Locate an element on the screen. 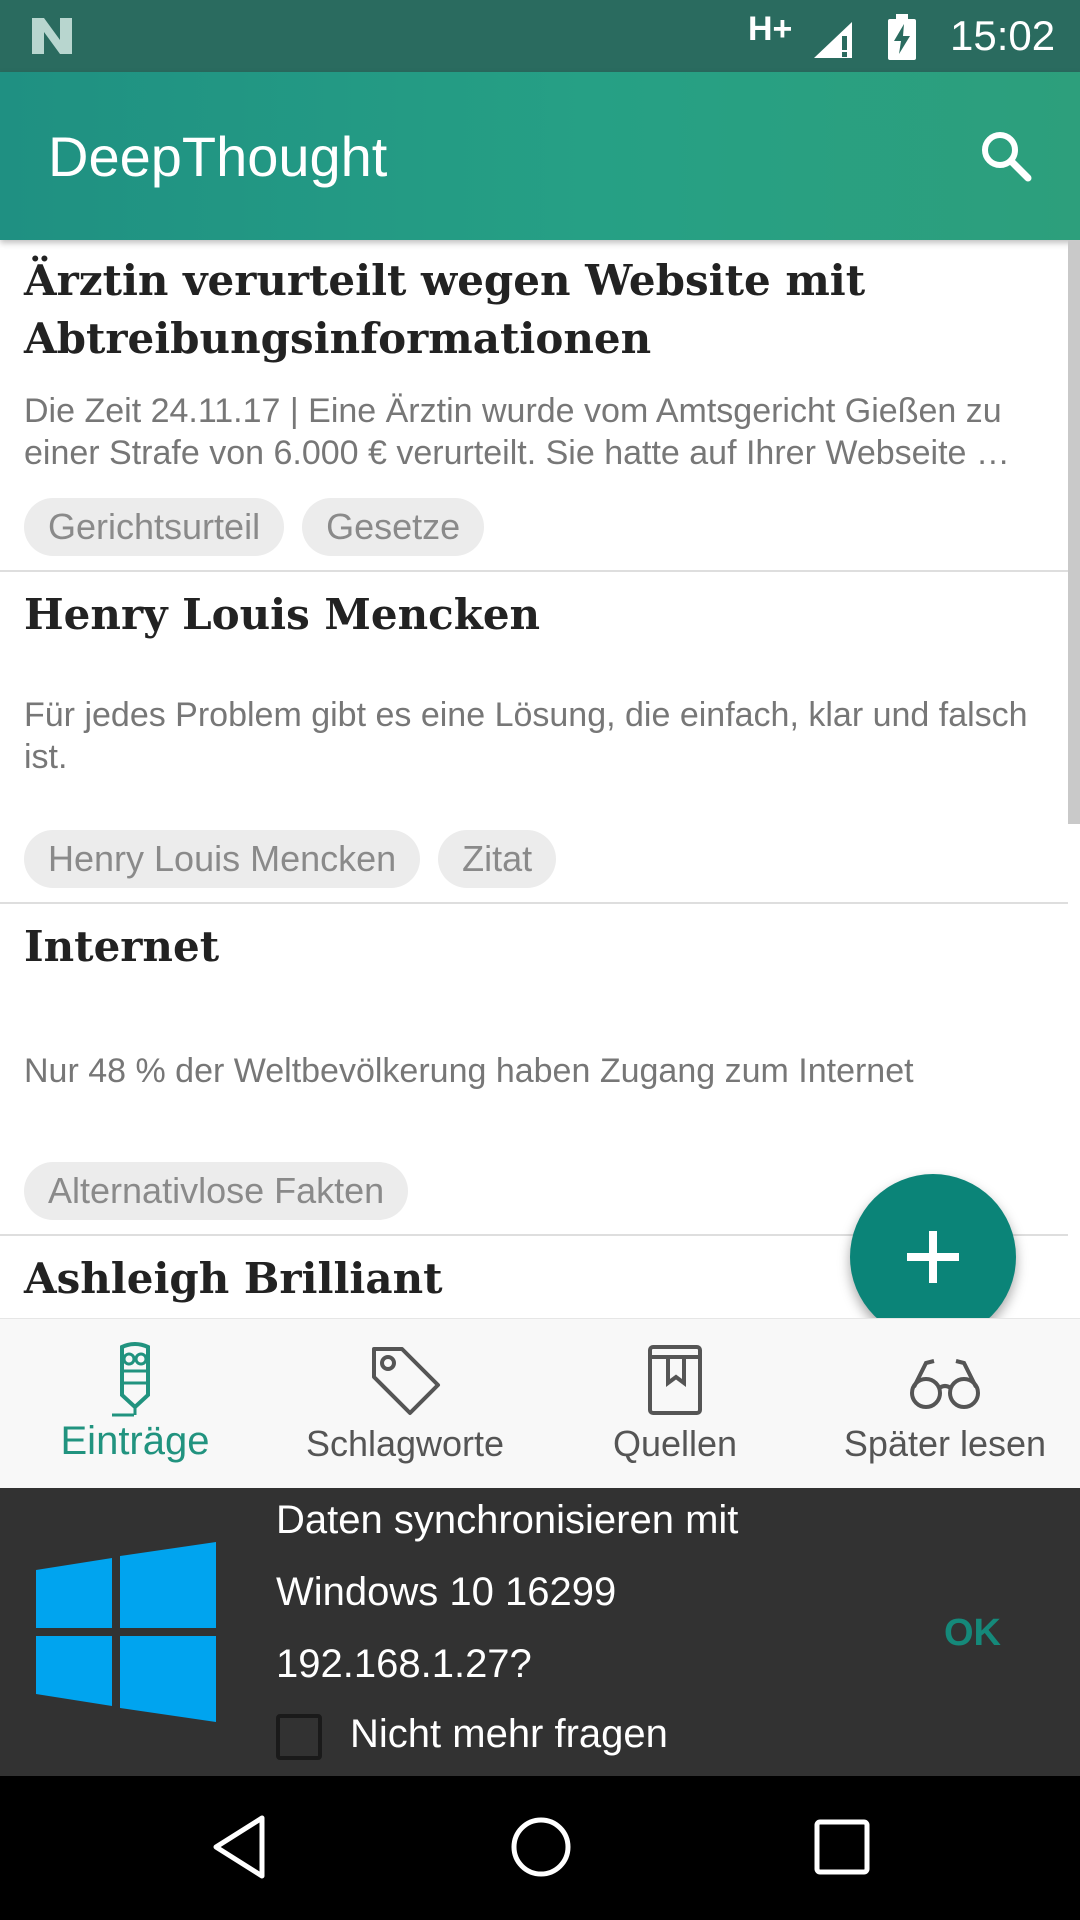 This screenshot has width=1080, height=1920. sync-device-address: 192.168.1.27? is located at coordinates (404, 1664).